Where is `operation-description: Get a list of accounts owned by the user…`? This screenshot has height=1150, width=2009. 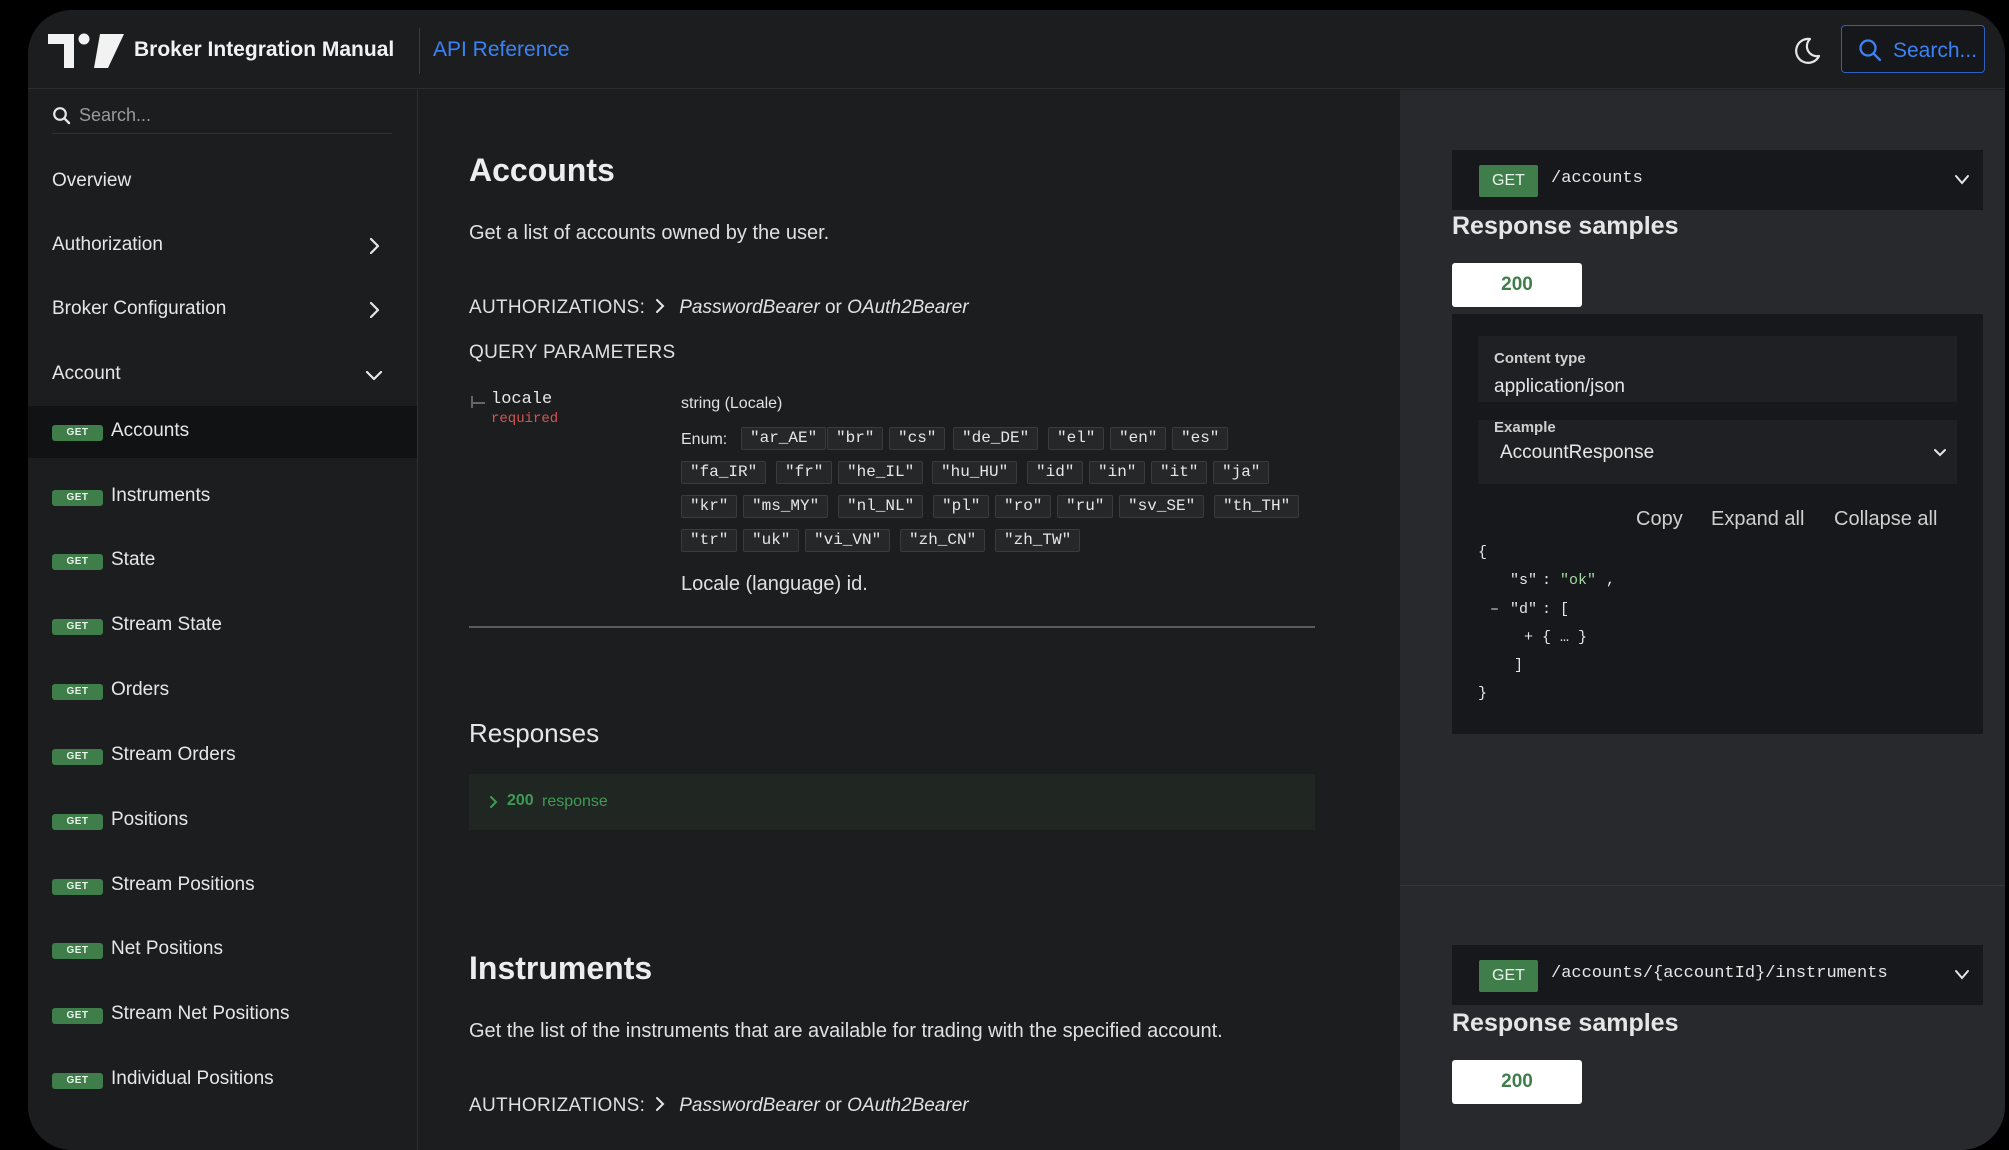
operation-description: Get a list of accounts owned by the user… is located at coordinates (649, 233).